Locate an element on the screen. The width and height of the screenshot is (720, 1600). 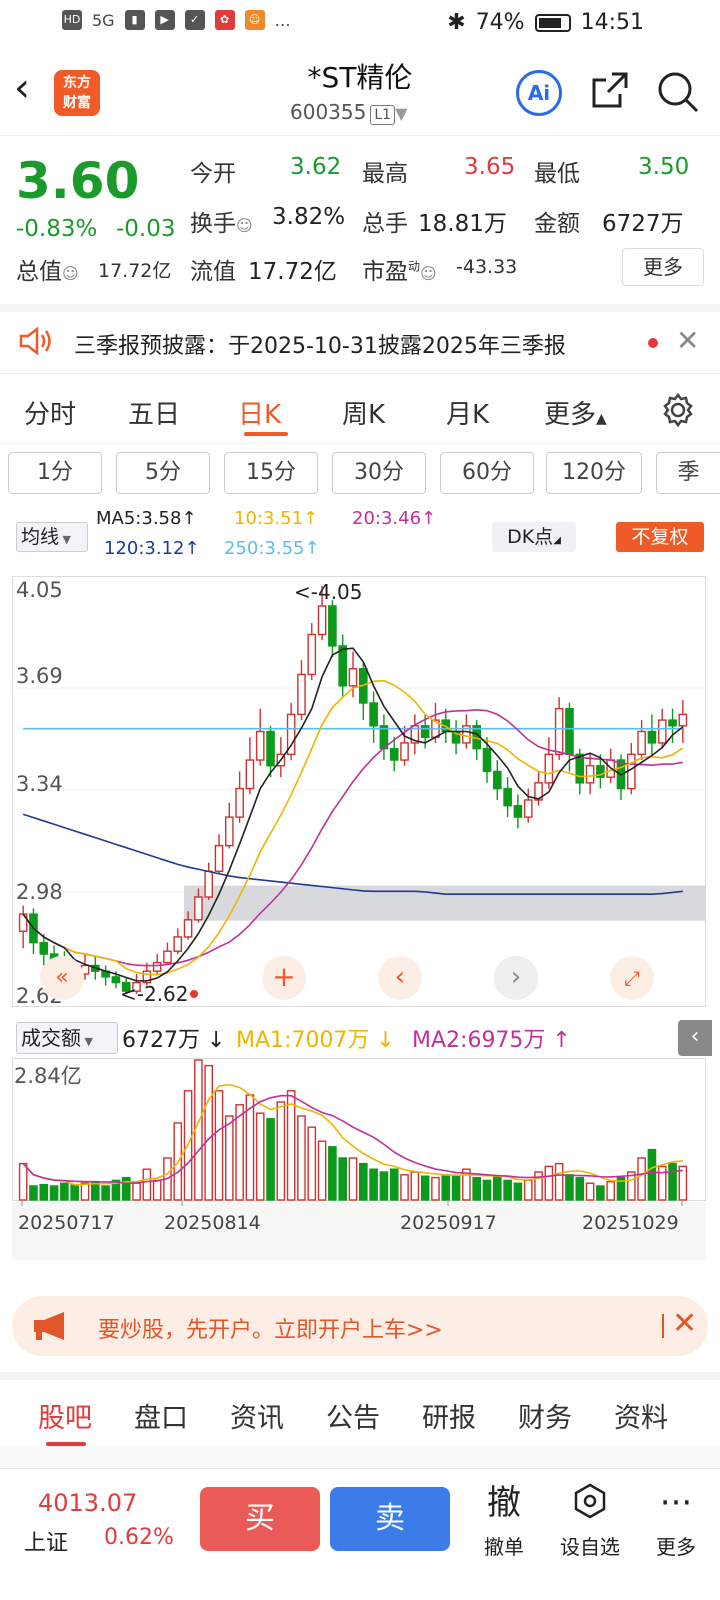
collapse-panel-icon: ‹ is located at coordinates (695, 1038).